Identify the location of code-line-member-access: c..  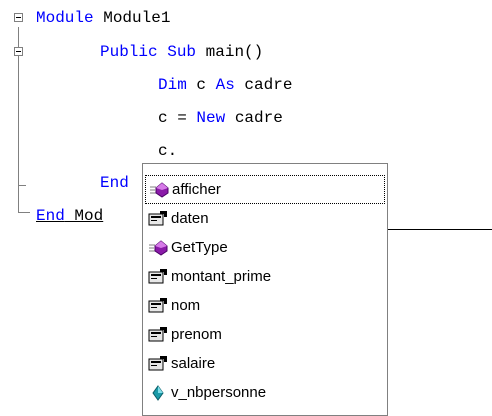
(167, 151).